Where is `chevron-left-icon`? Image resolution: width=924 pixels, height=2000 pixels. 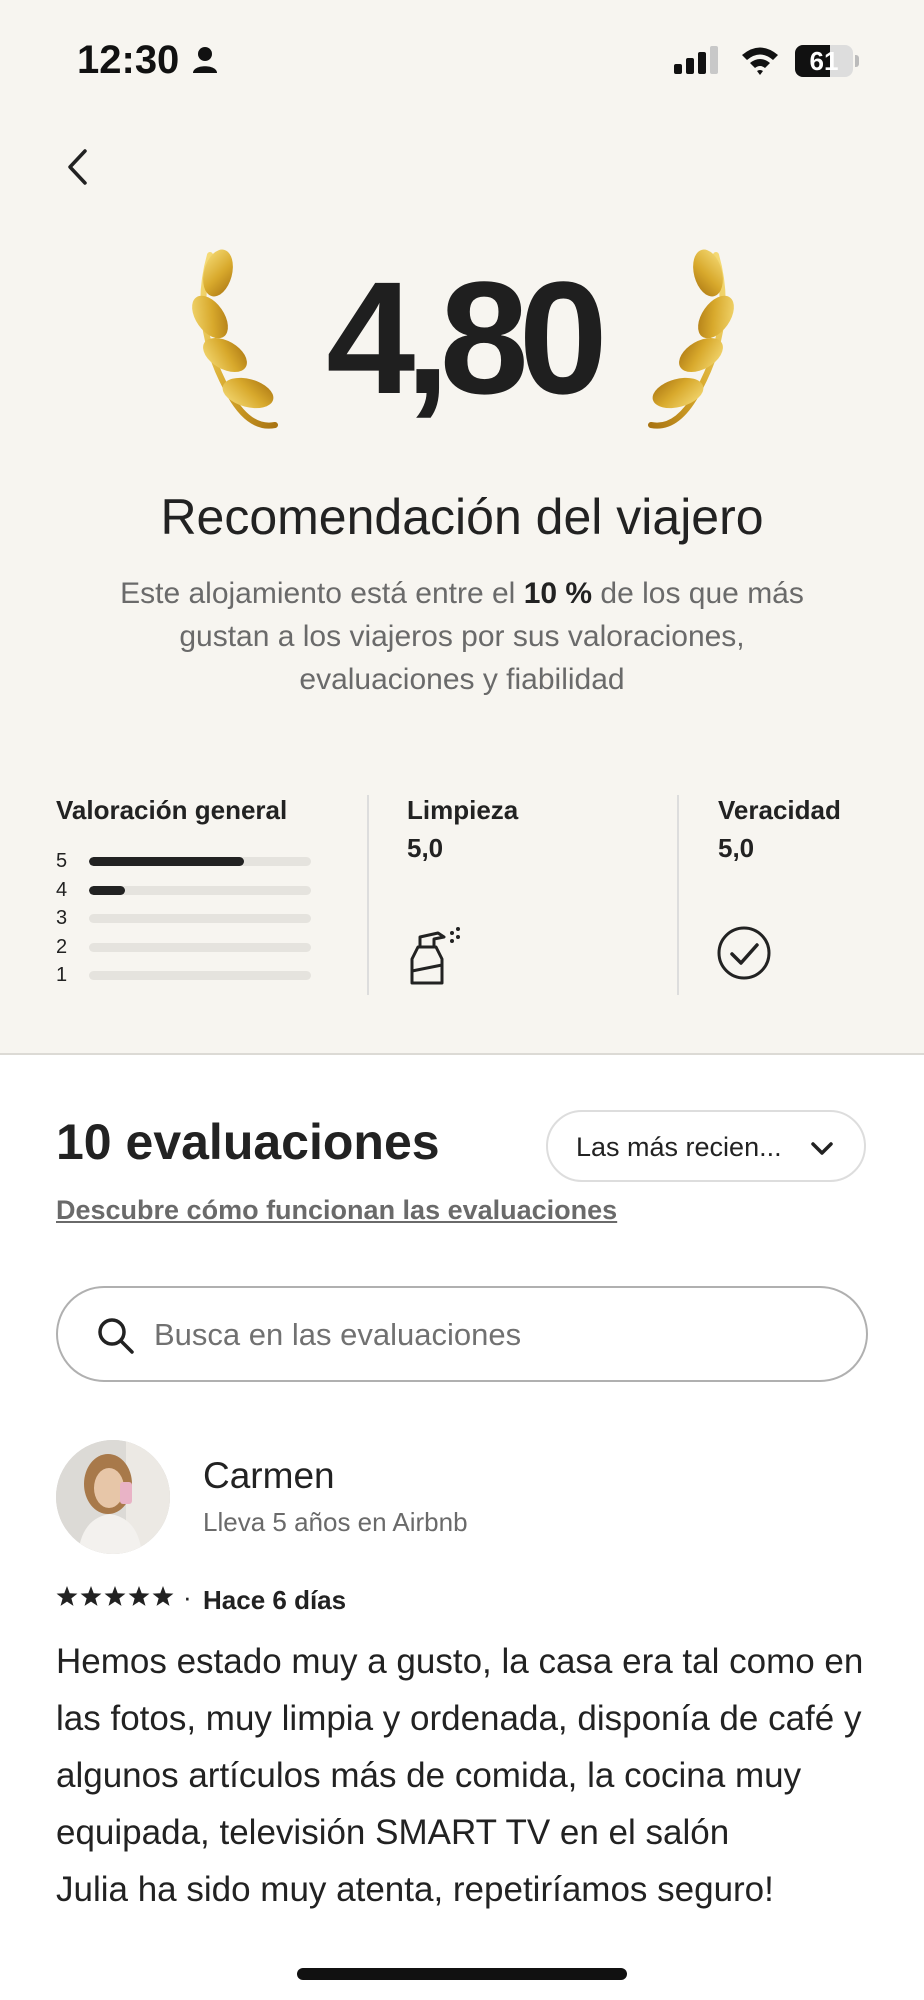 chevron-left-icon is located at coordinates (77, 167).